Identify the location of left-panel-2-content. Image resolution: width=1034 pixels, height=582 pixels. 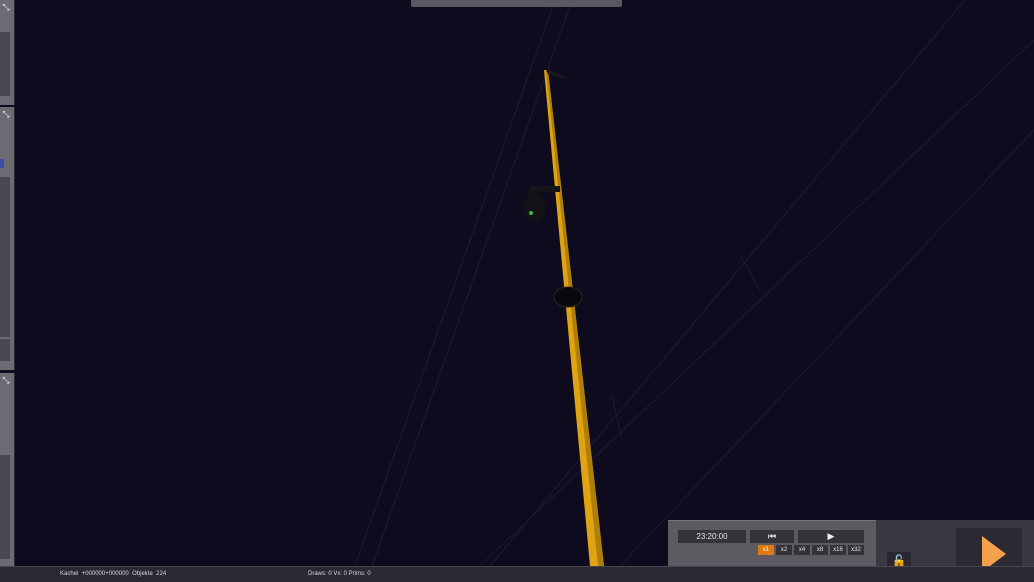
(5, 257).